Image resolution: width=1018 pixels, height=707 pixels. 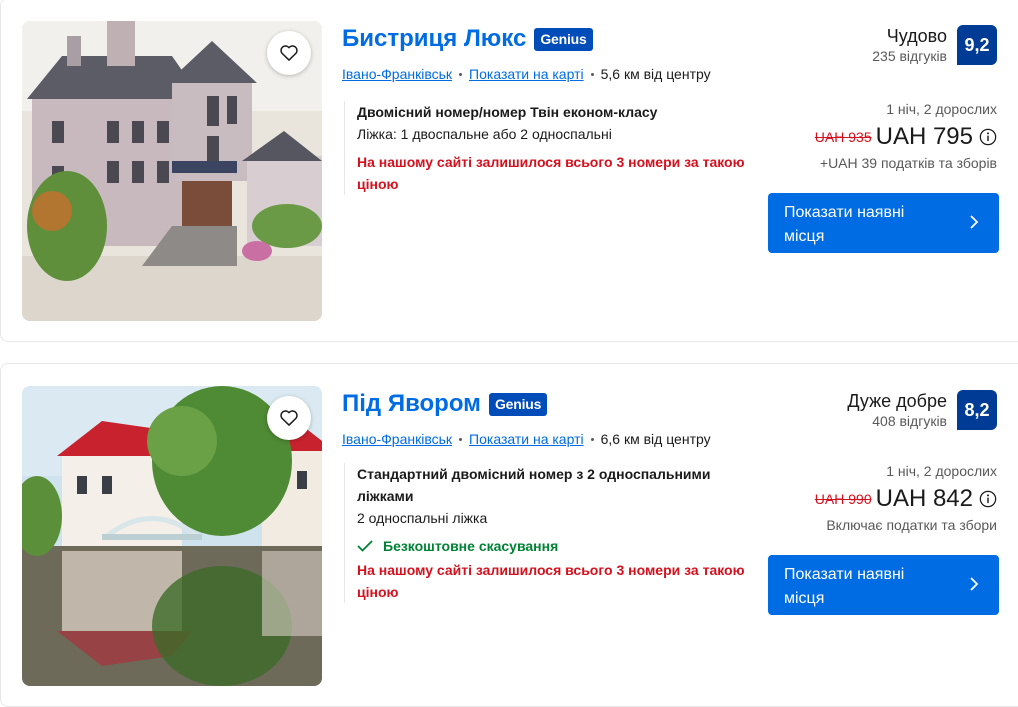 I want to click on title-row: Під Явором Genius, so click(x=445, y=404).